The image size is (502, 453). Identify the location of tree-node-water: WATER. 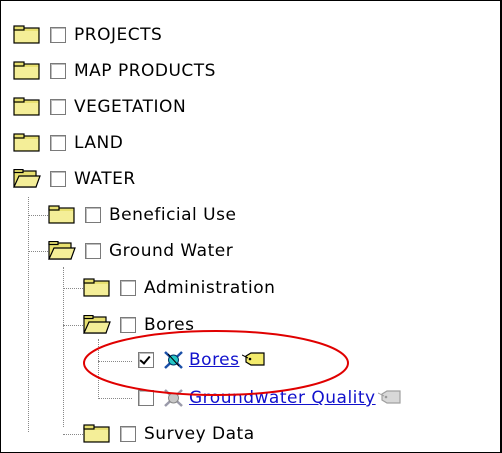
(74, 179).